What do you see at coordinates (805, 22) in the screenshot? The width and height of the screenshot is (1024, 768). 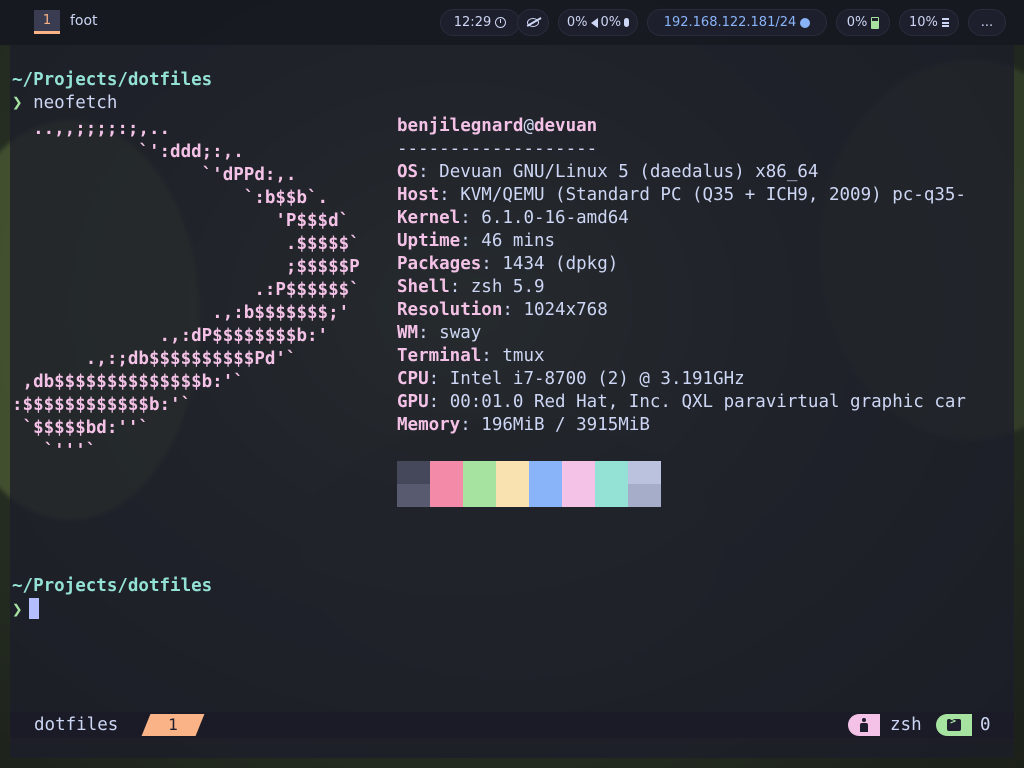 I see `globe-icon` at bounding box center [805, 22].